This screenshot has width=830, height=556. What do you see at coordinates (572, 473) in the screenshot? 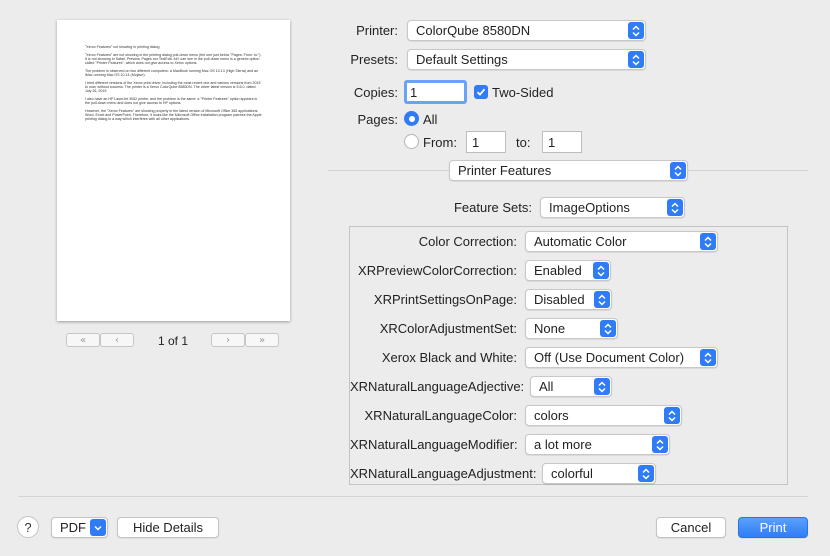
I see `popup-value: colorful` at bounding box center [572, 473].